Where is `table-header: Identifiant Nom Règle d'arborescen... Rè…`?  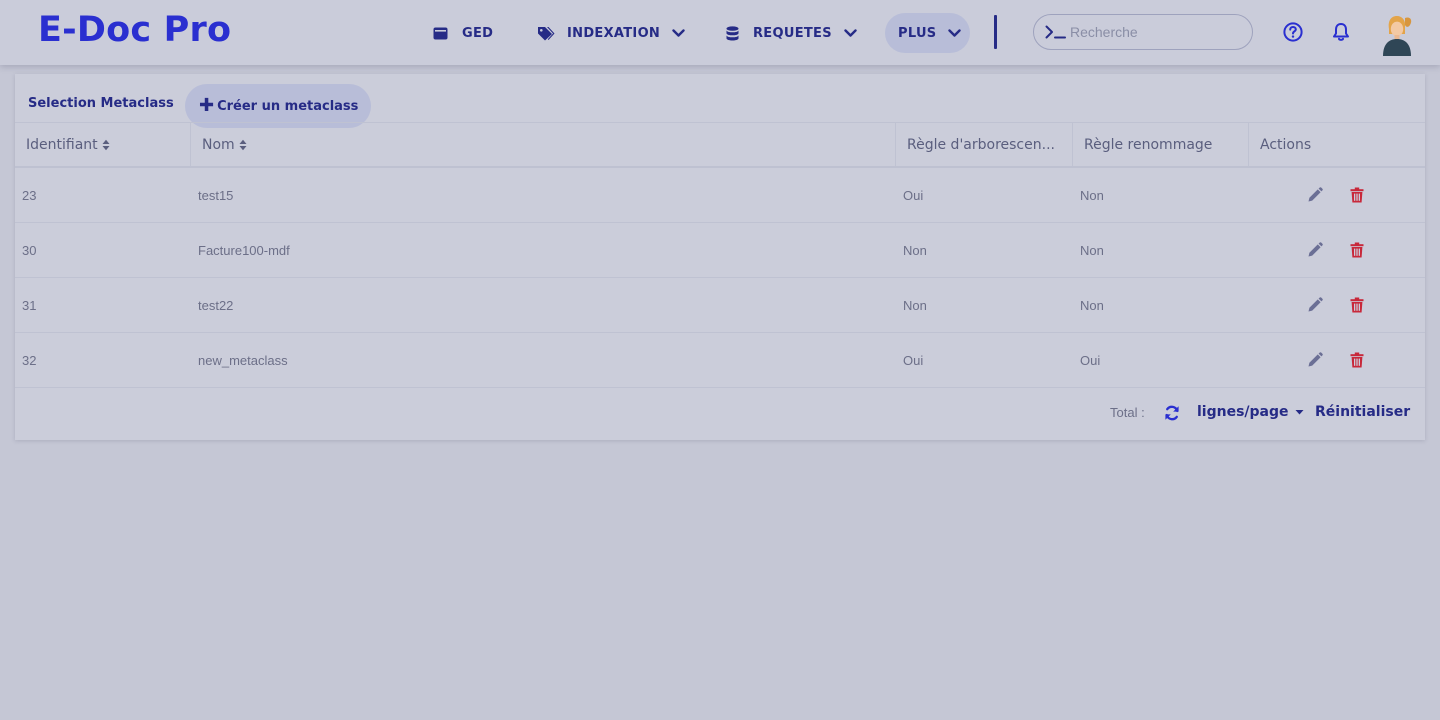
table-header: Identifiant Nom Règle d'arborescen... Rè… is located at coordinates (720, 145).